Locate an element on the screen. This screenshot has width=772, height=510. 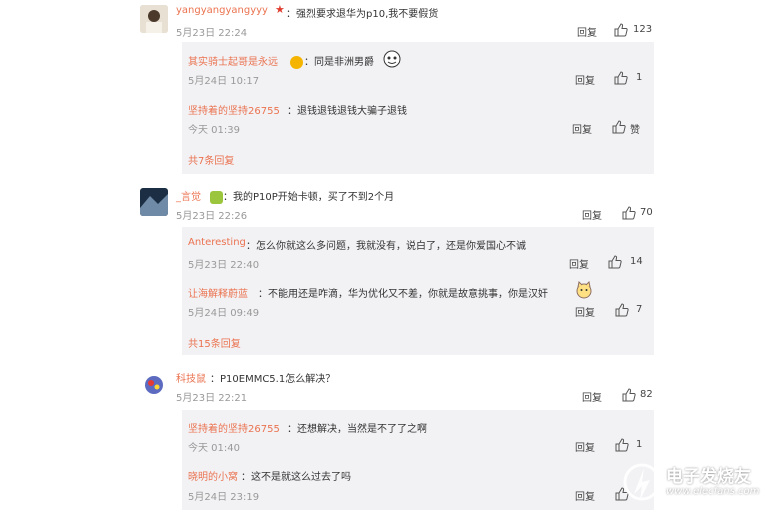
like-count: 82 is located at coordinates (646, 394).